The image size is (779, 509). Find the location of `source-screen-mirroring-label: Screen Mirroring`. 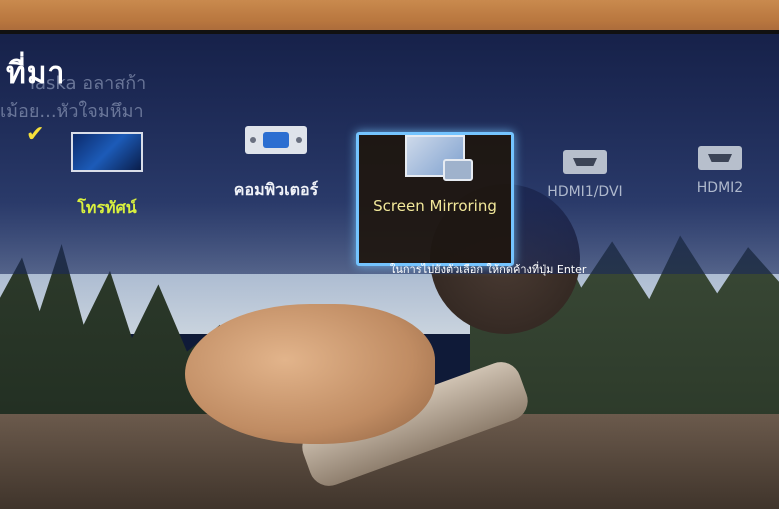

source-screen-mirroring-label: Screen Mirroring is located at coordinates (435, 206).